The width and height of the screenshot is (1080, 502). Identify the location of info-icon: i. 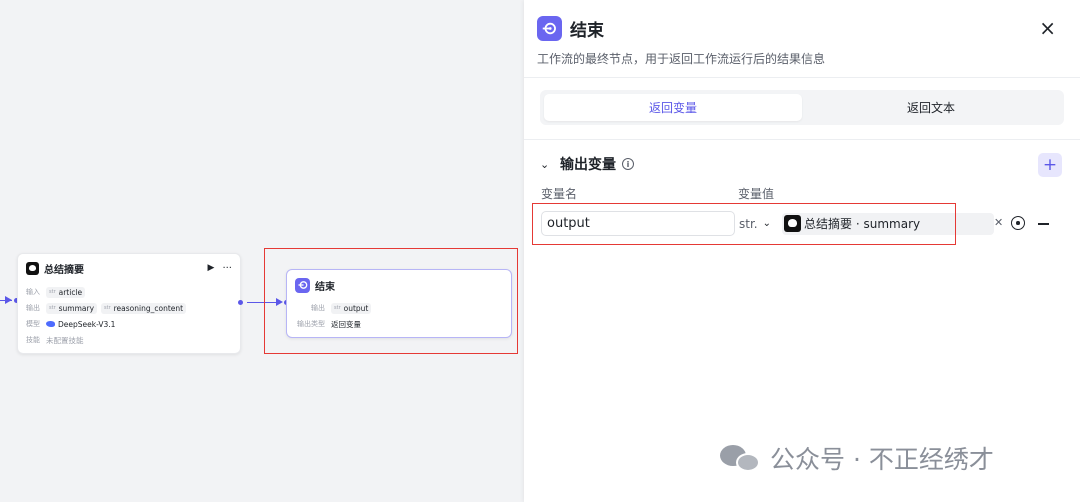
(628, 164).